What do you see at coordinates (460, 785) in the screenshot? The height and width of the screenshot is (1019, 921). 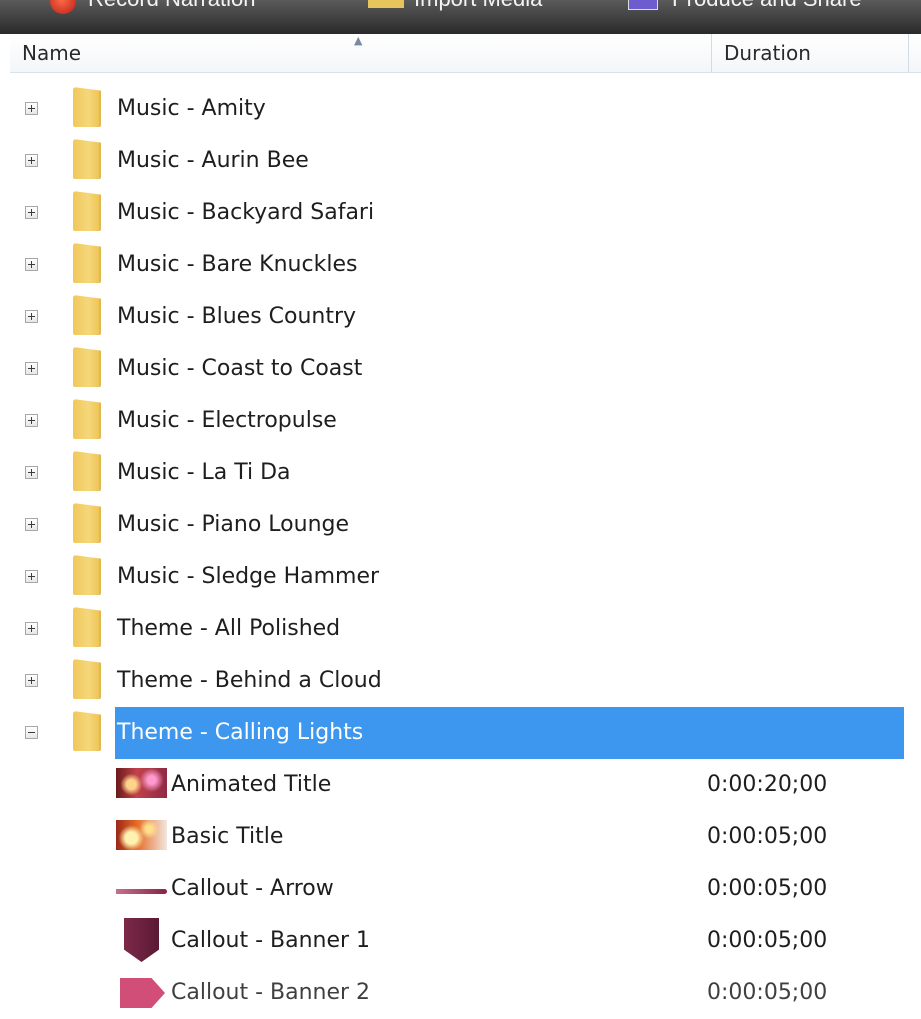 I see `media-item-row: Animated Title 0:00:20;00` at bounding box center [460, 785].